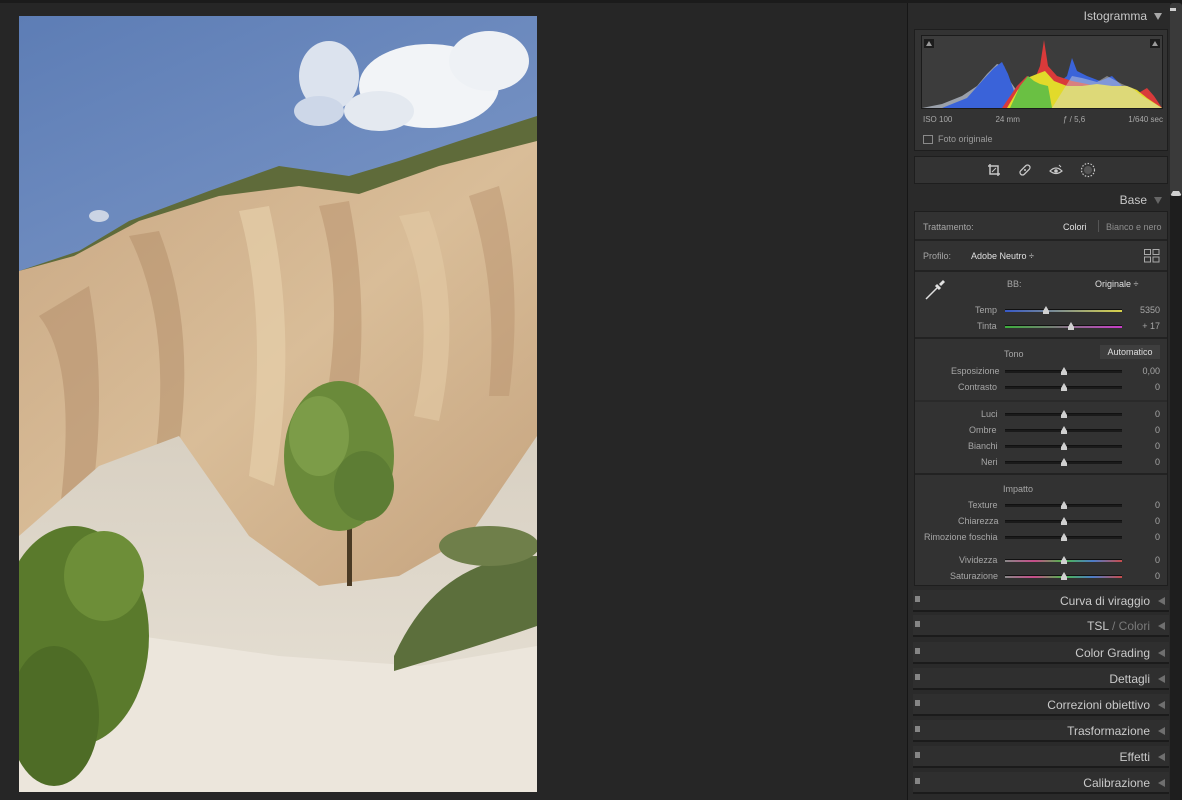 The image size is (1182, 800). I want to click on treatment-label: Trattamento:, so click(948, 227).